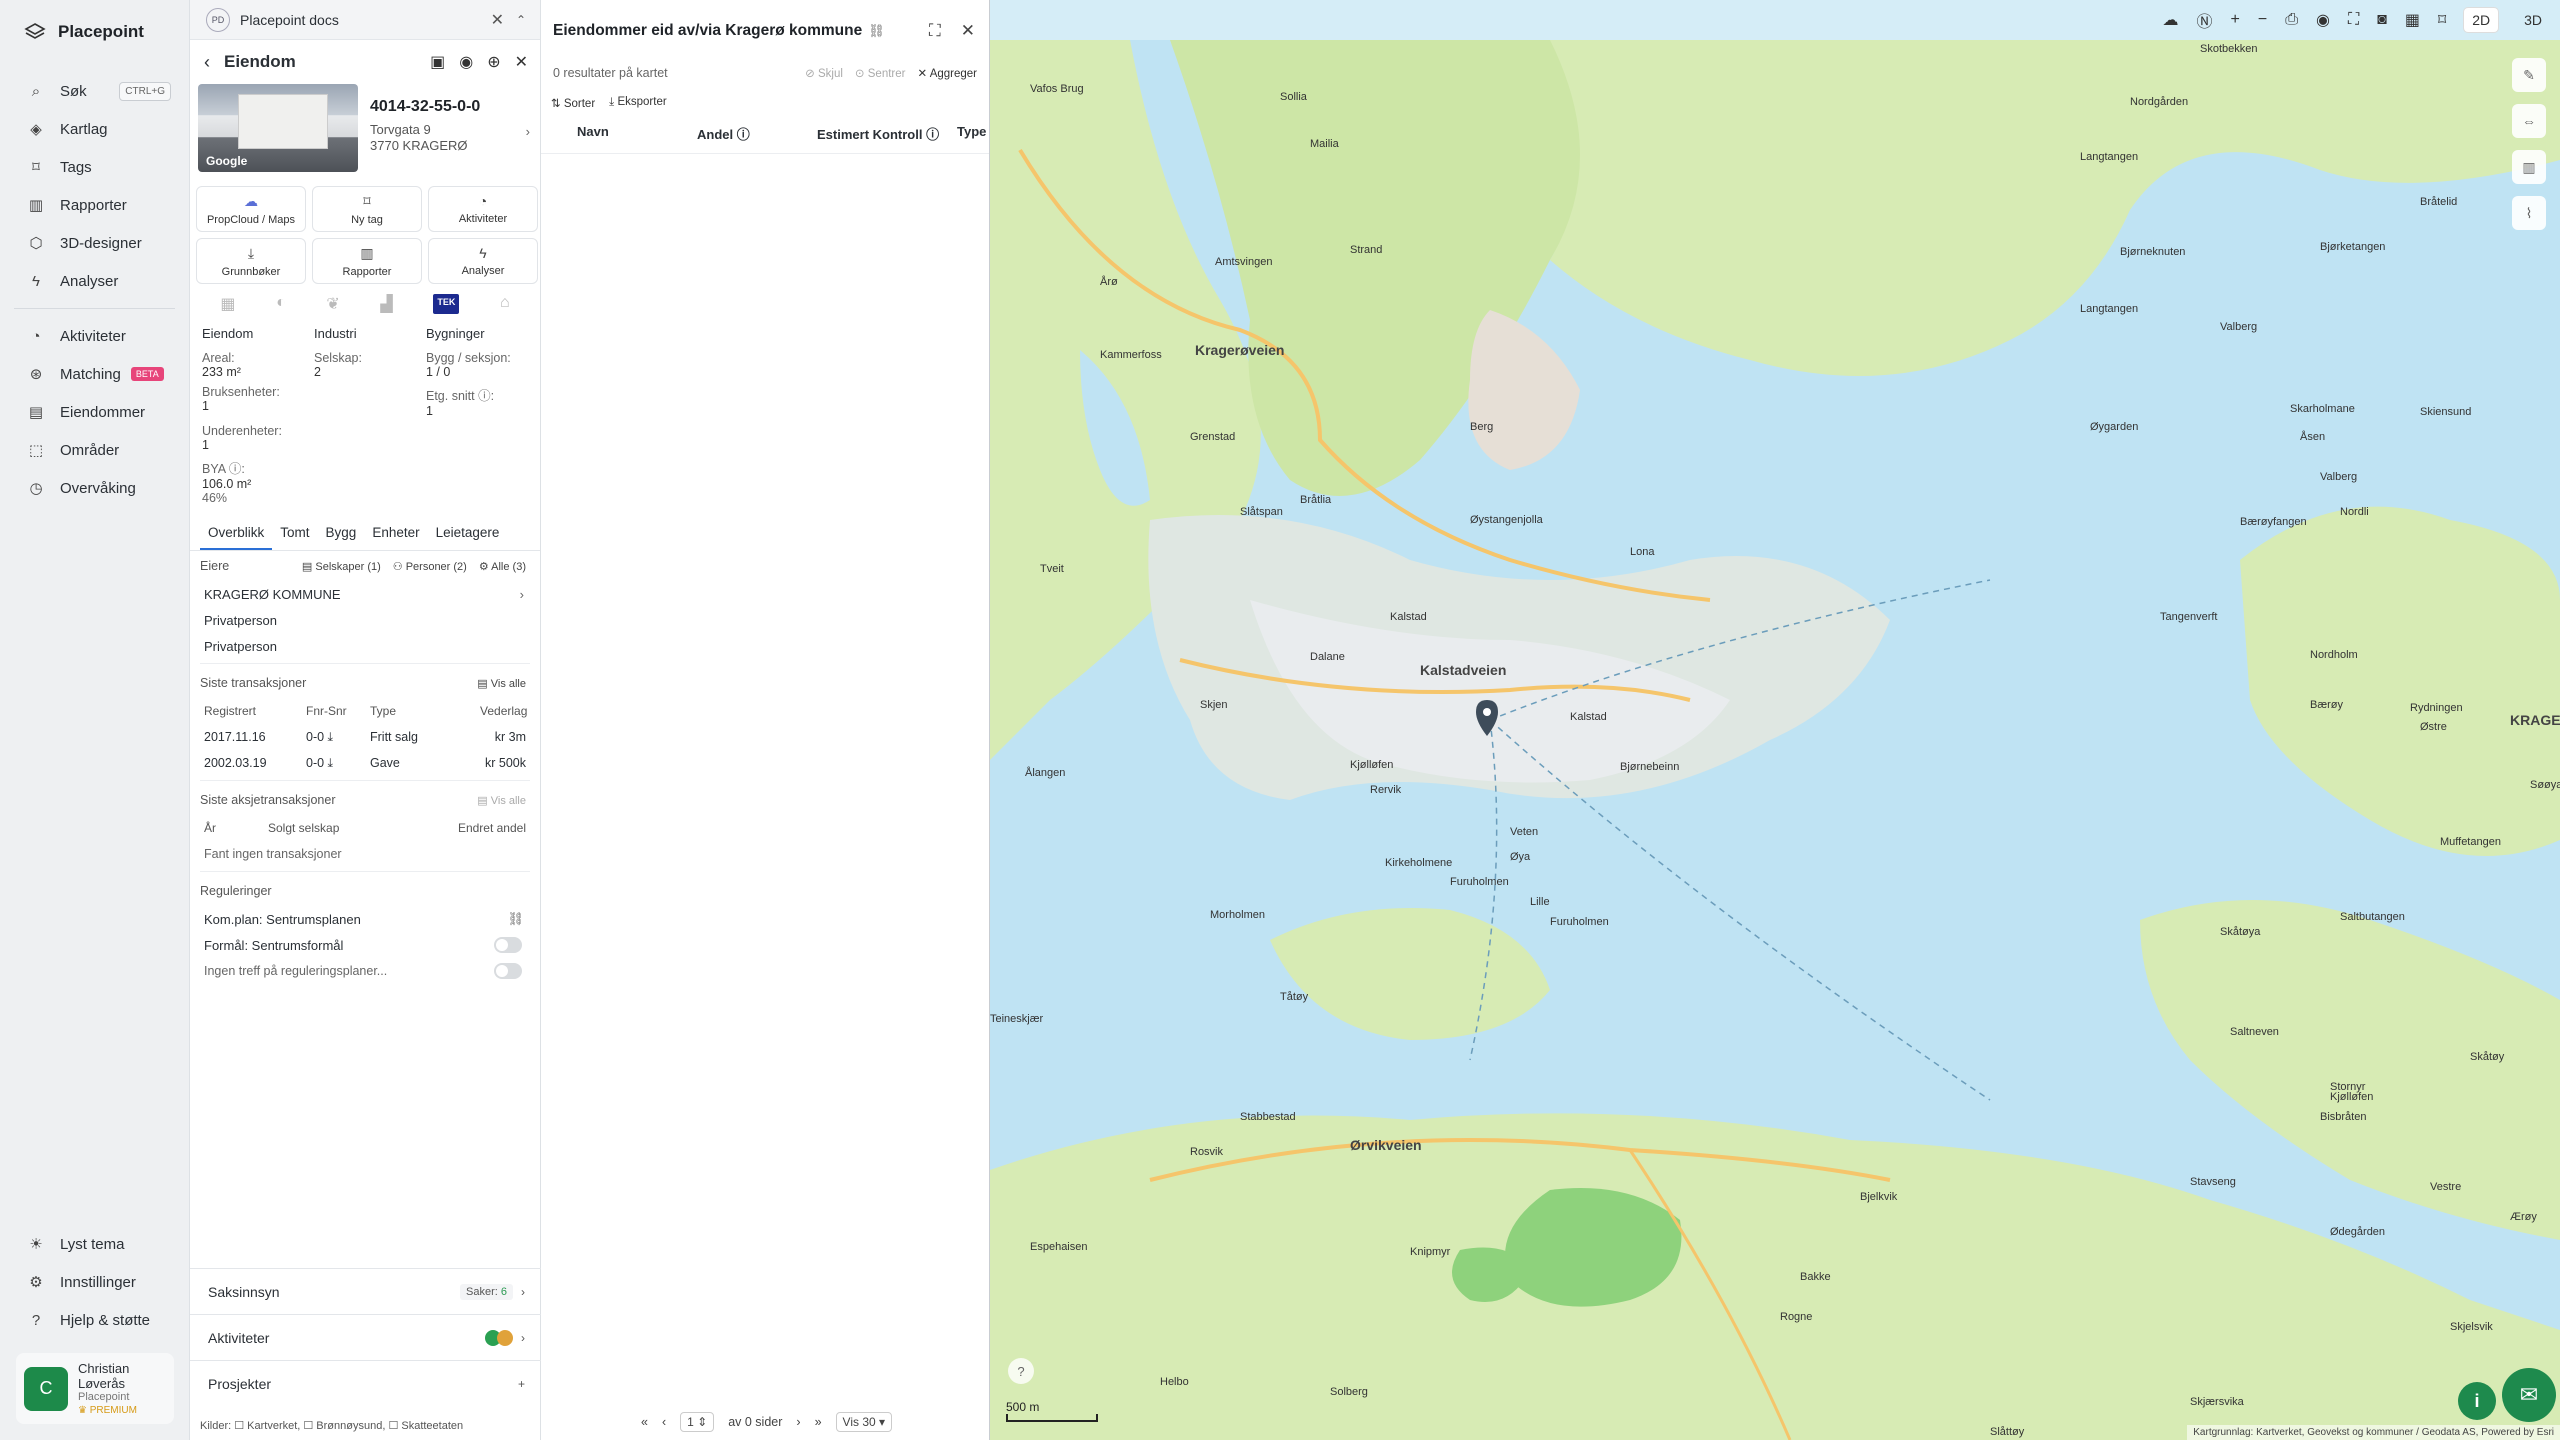 This screenshot has width=2560, height=1440. What do you see at coordinates (521, 20) in the screenshot?
I see `chevron-updown-icon: ⌃` at bounding box center [521, 20].